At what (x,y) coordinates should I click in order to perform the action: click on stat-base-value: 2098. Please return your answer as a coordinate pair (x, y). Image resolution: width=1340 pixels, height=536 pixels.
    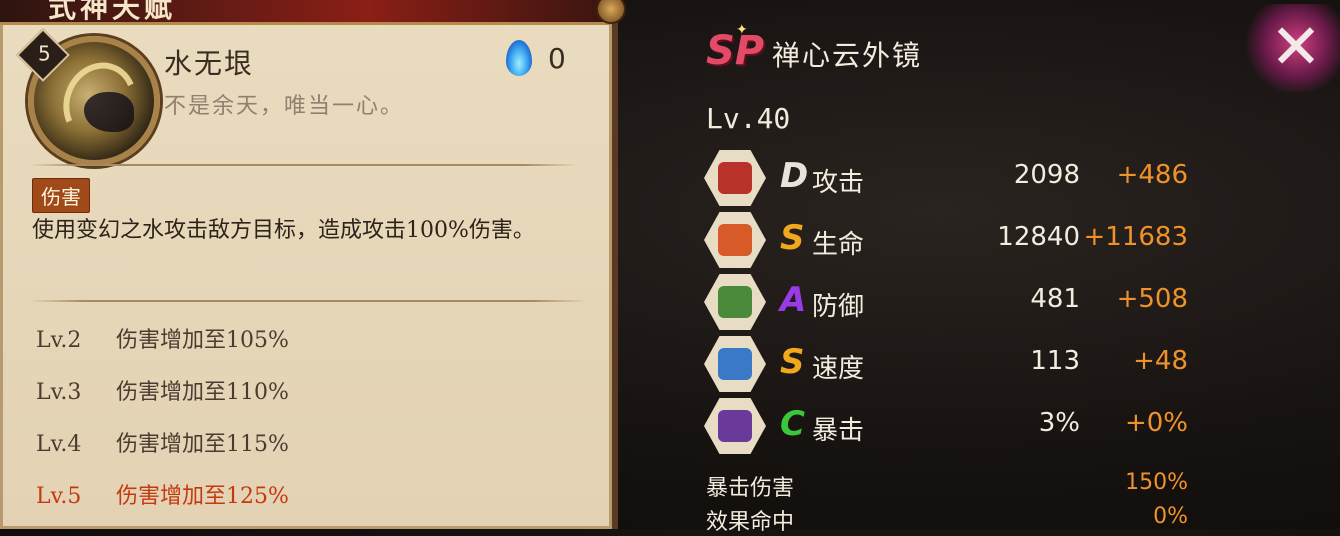
    Looking at the image, I should click on (1046, 175).